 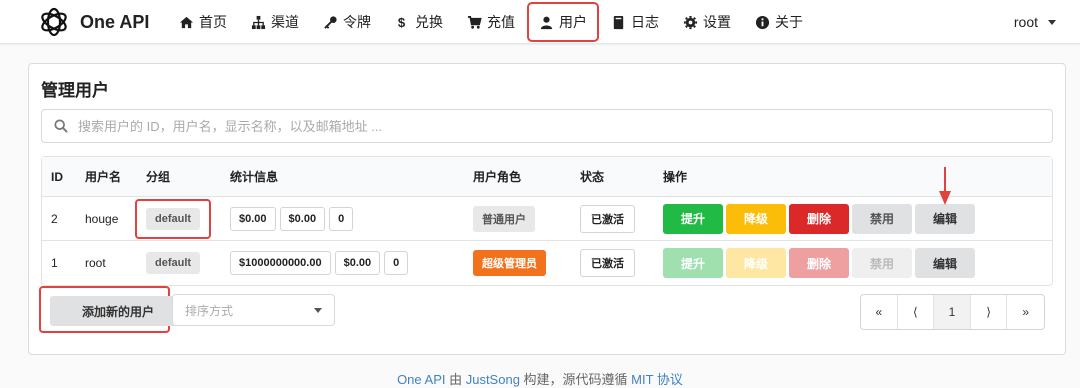 What do you see at coordinates (789, 22) in the screenshot?
I see `nav-label: 关于` at bounding box center [789, 22].